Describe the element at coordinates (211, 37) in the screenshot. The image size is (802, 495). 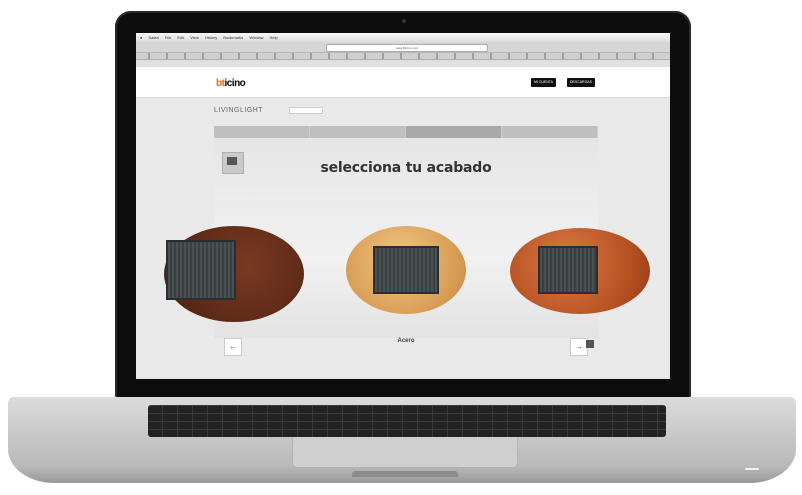
I see `menu-item: History` at that location.